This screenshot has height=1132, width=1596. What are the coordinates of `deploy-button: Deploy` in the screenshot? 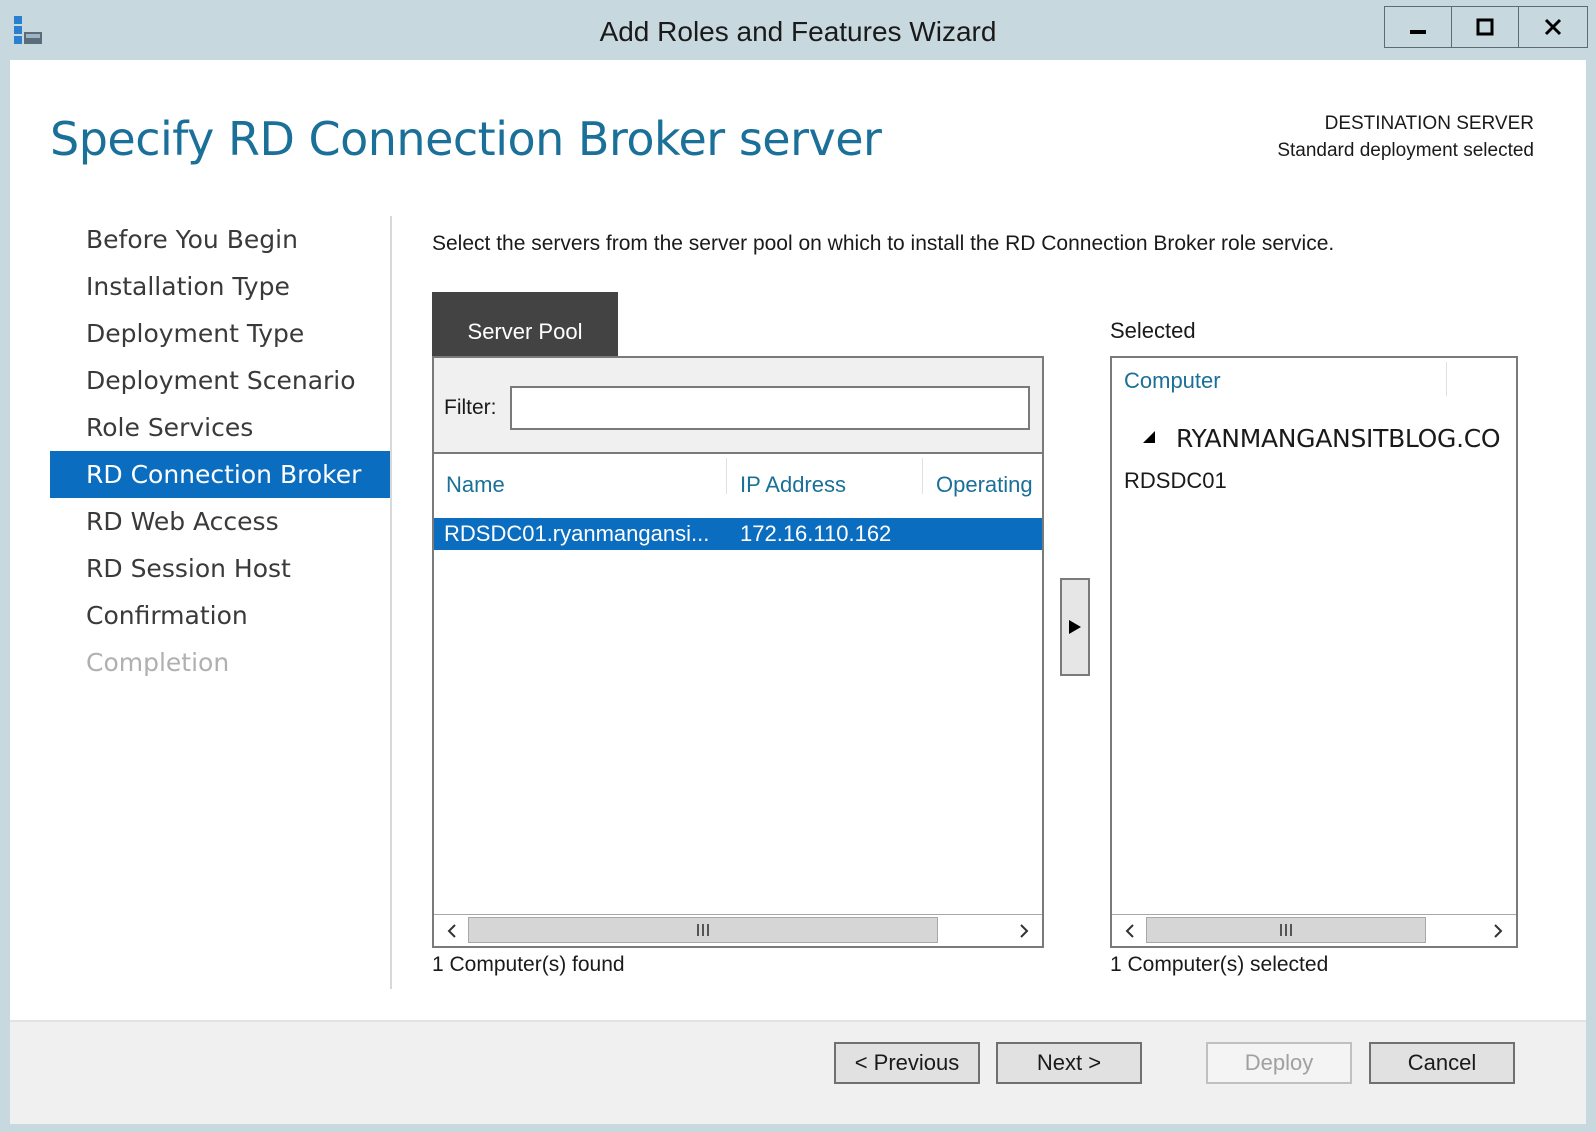 It's located at (1279, 1063).